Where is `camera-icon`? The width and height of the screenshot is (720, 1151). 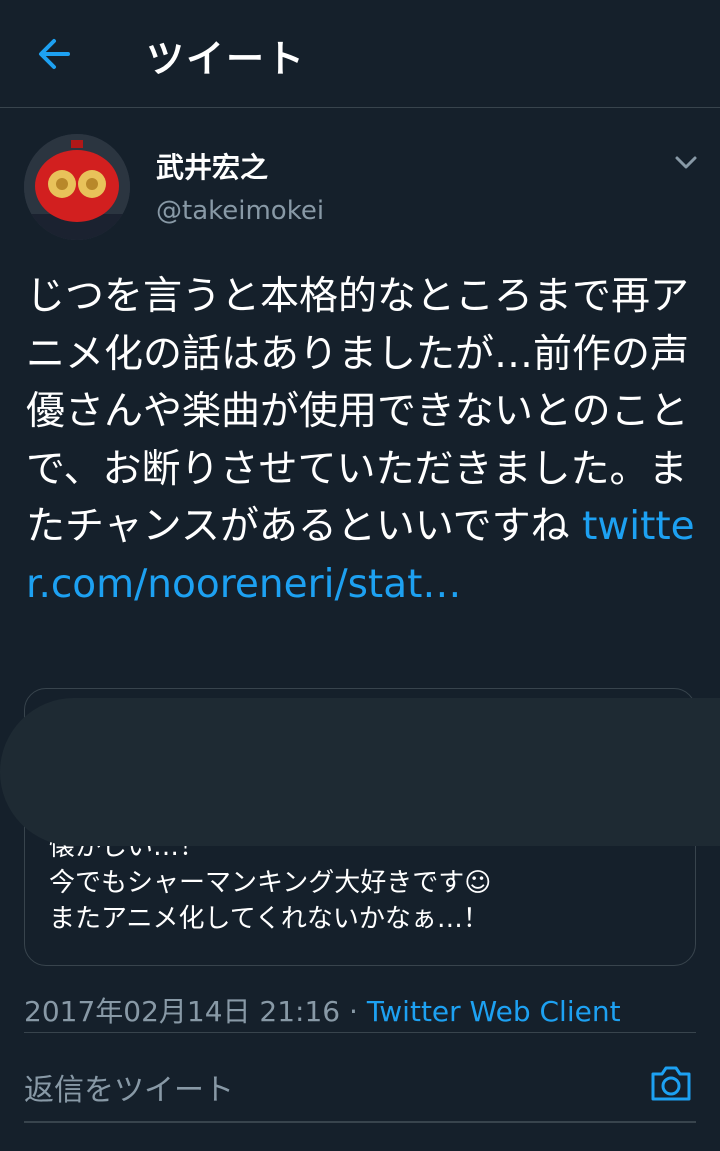
camera-icon is located at coordinates (671, 1083).